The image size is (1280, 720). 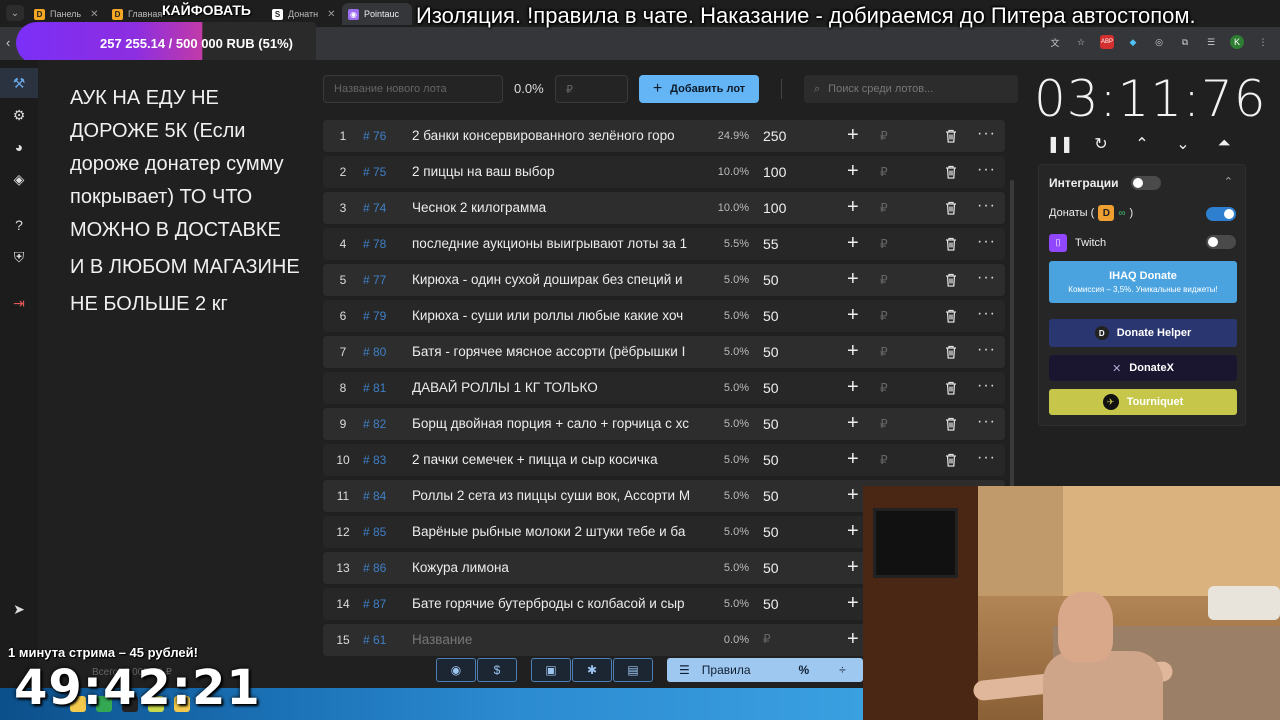 What do you see at coordinates (556, 531) in the screenshot?
I see `lot-name-input: Варёные рыбные молоки 2 штуки тебе и ба` at bounding box center [556, 531].